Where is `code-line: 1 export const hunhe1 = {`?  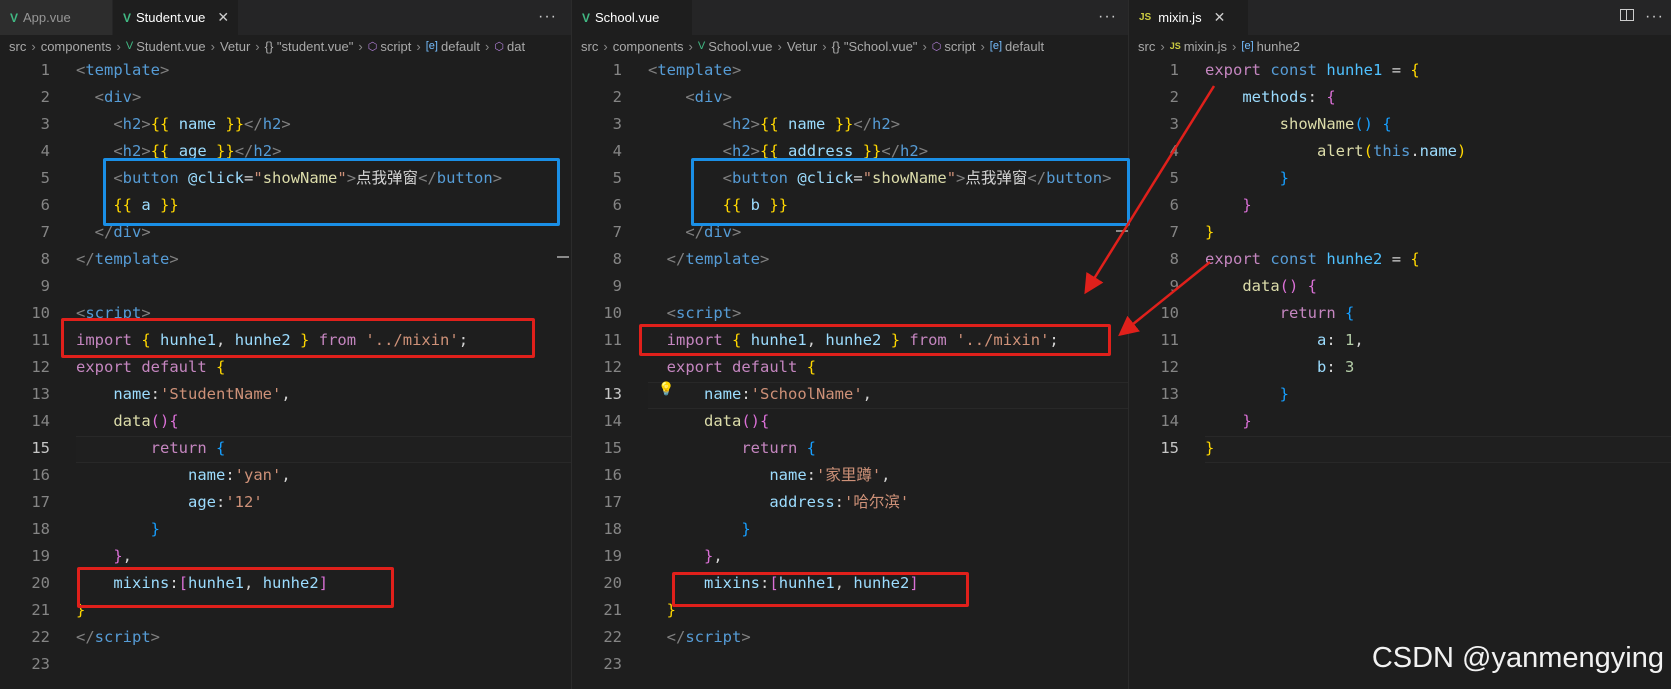
code-line: 1 export const hunhe1 = { is located at coordinates (1400, 70).